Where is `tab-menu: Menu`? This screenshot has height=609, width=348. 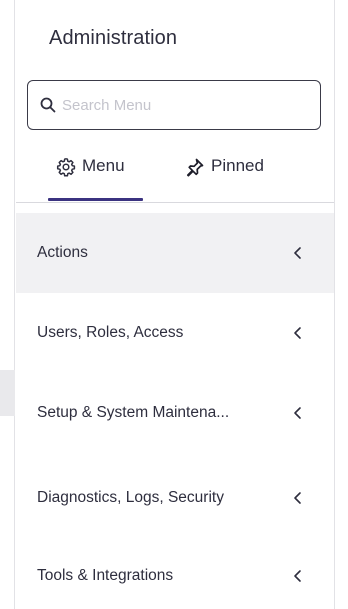
tab-menu: Menu is located at coordinates (102, 176).